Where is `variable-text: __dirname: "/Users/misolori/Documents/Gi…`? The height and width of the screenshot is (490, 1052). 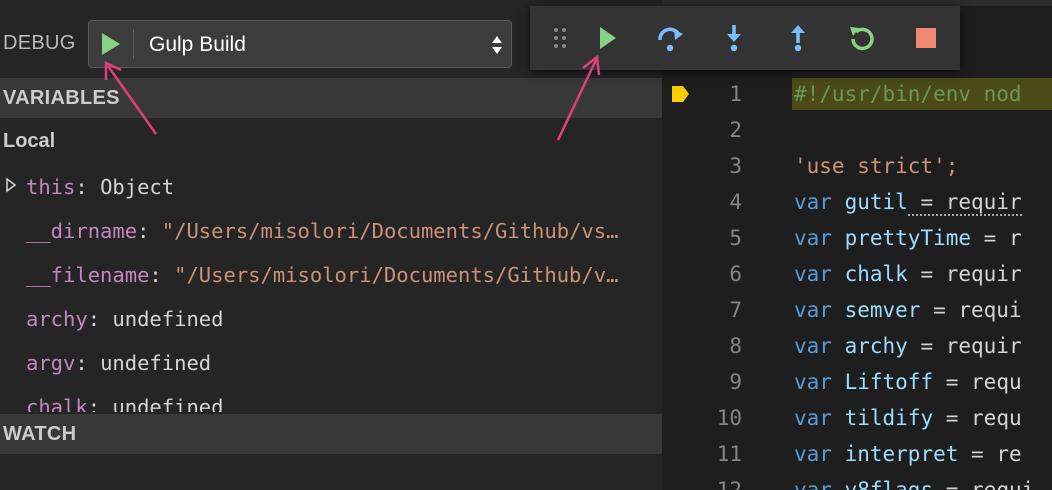
variable-text: __dirname: "/Users/misolori/Documents/Gi… is located at coordinates (322, 231).